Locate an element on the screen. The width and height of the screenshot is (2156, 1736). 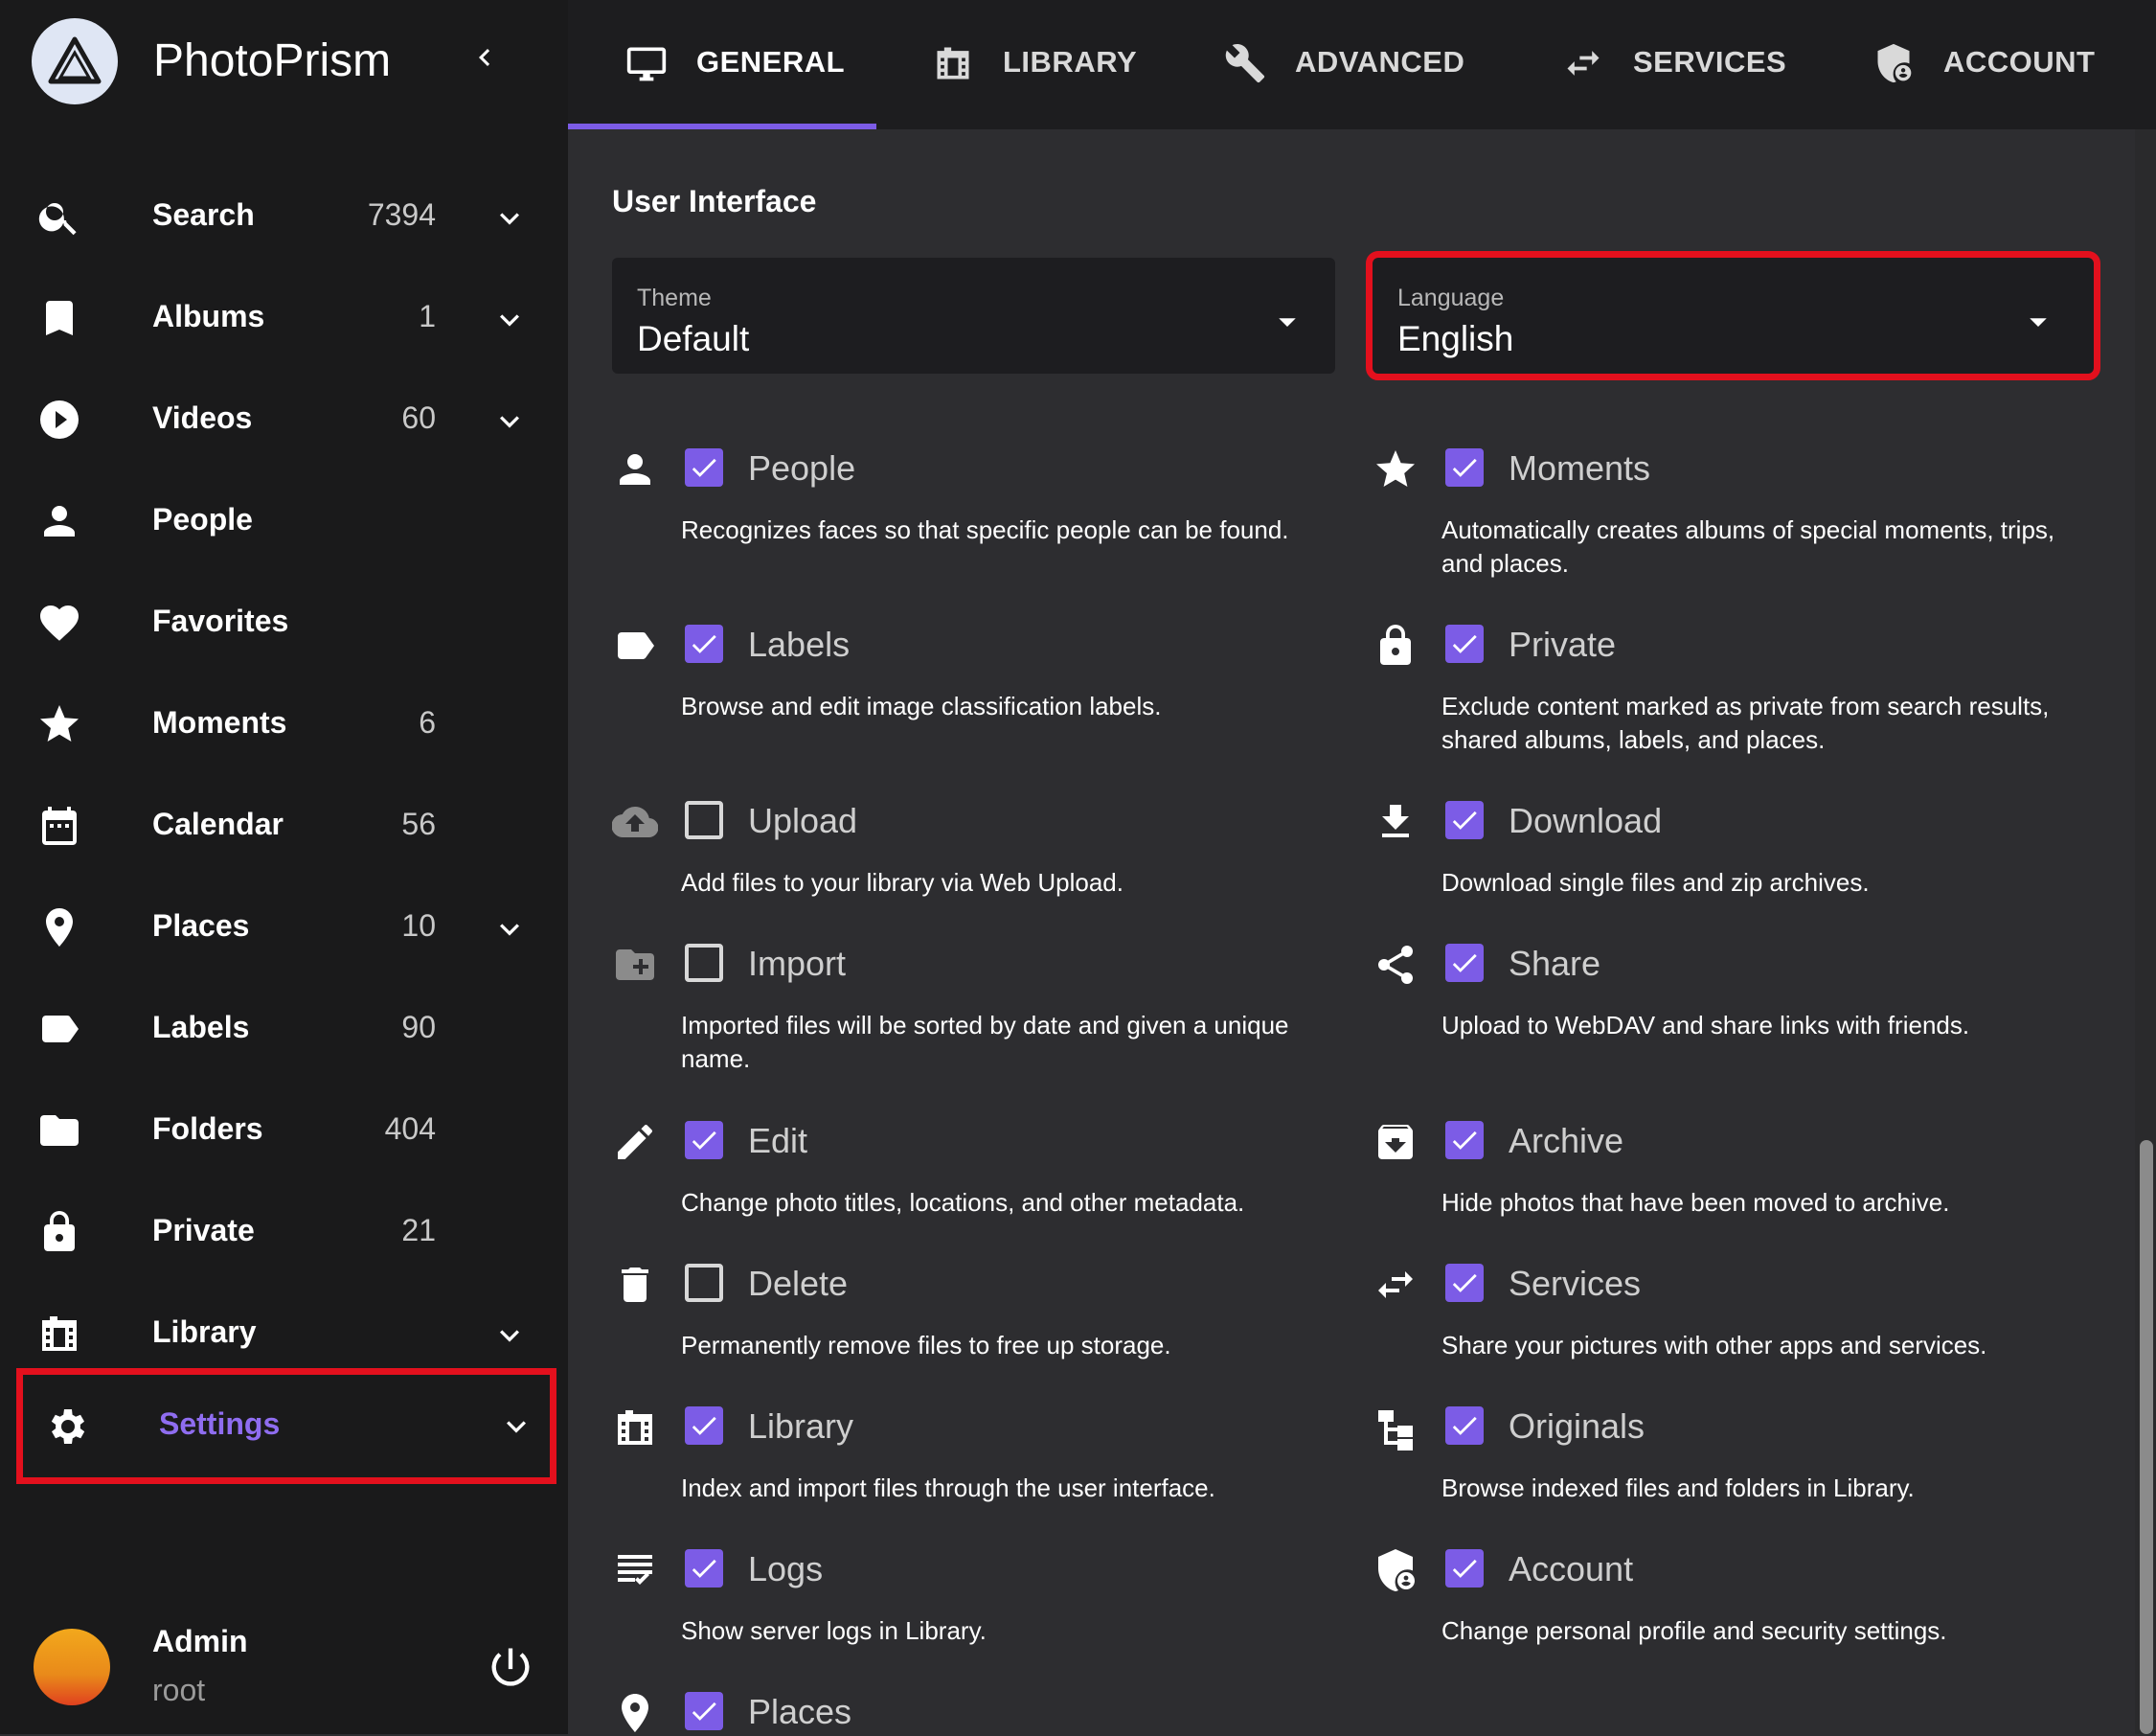
file-tree-icon is located at coordinates (1395, 1428).